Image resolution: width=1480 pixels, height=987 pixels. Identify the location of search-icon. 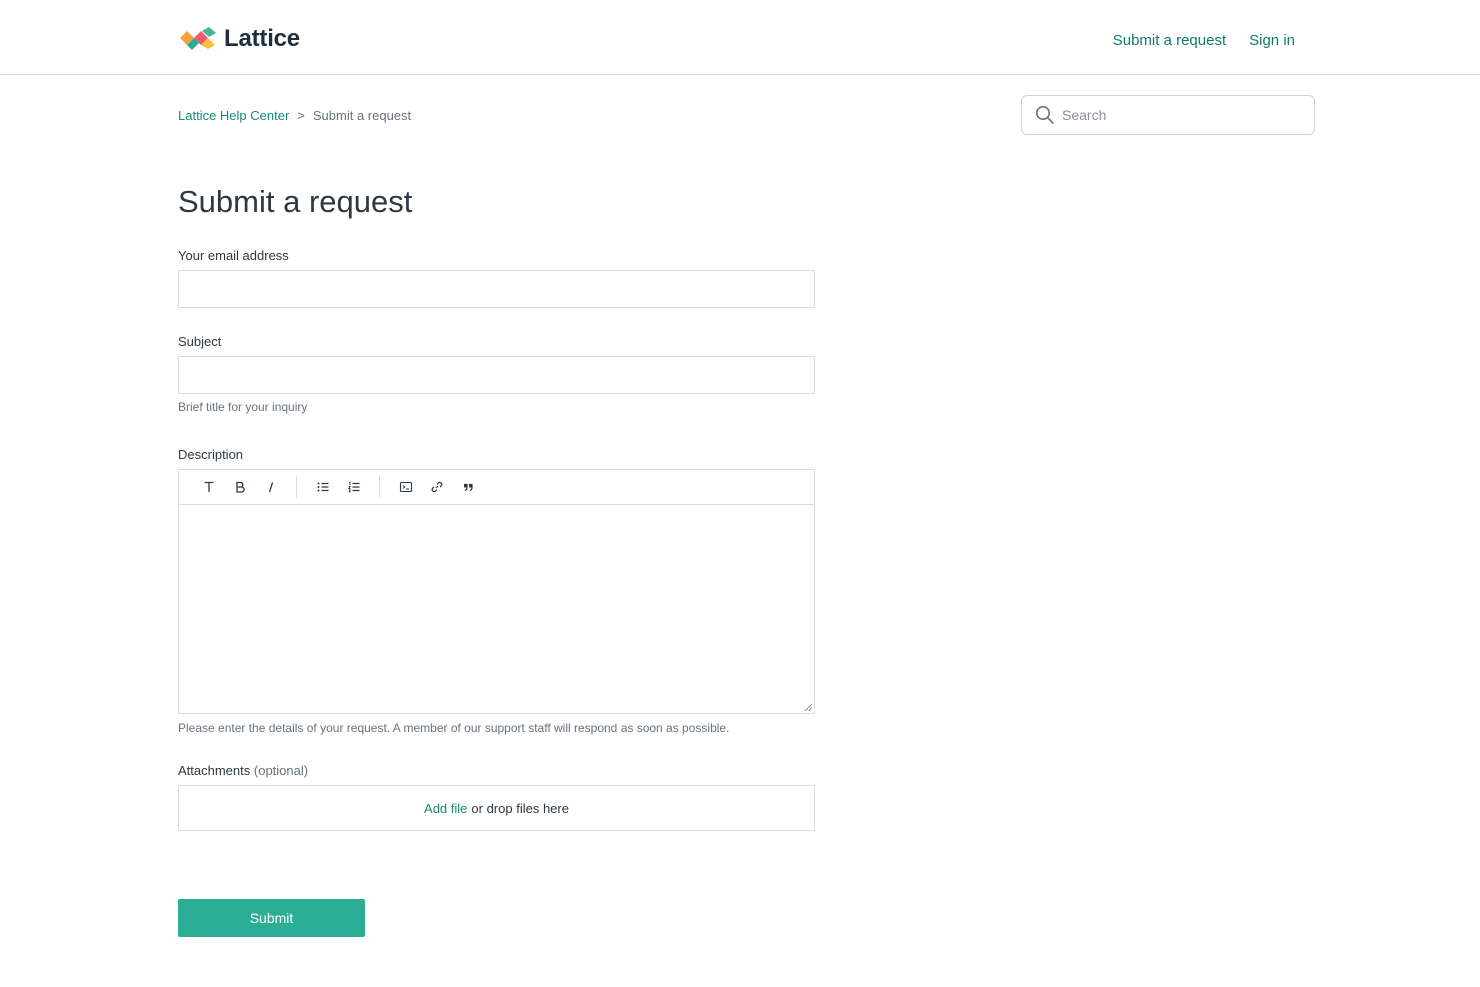
(1045, 115).